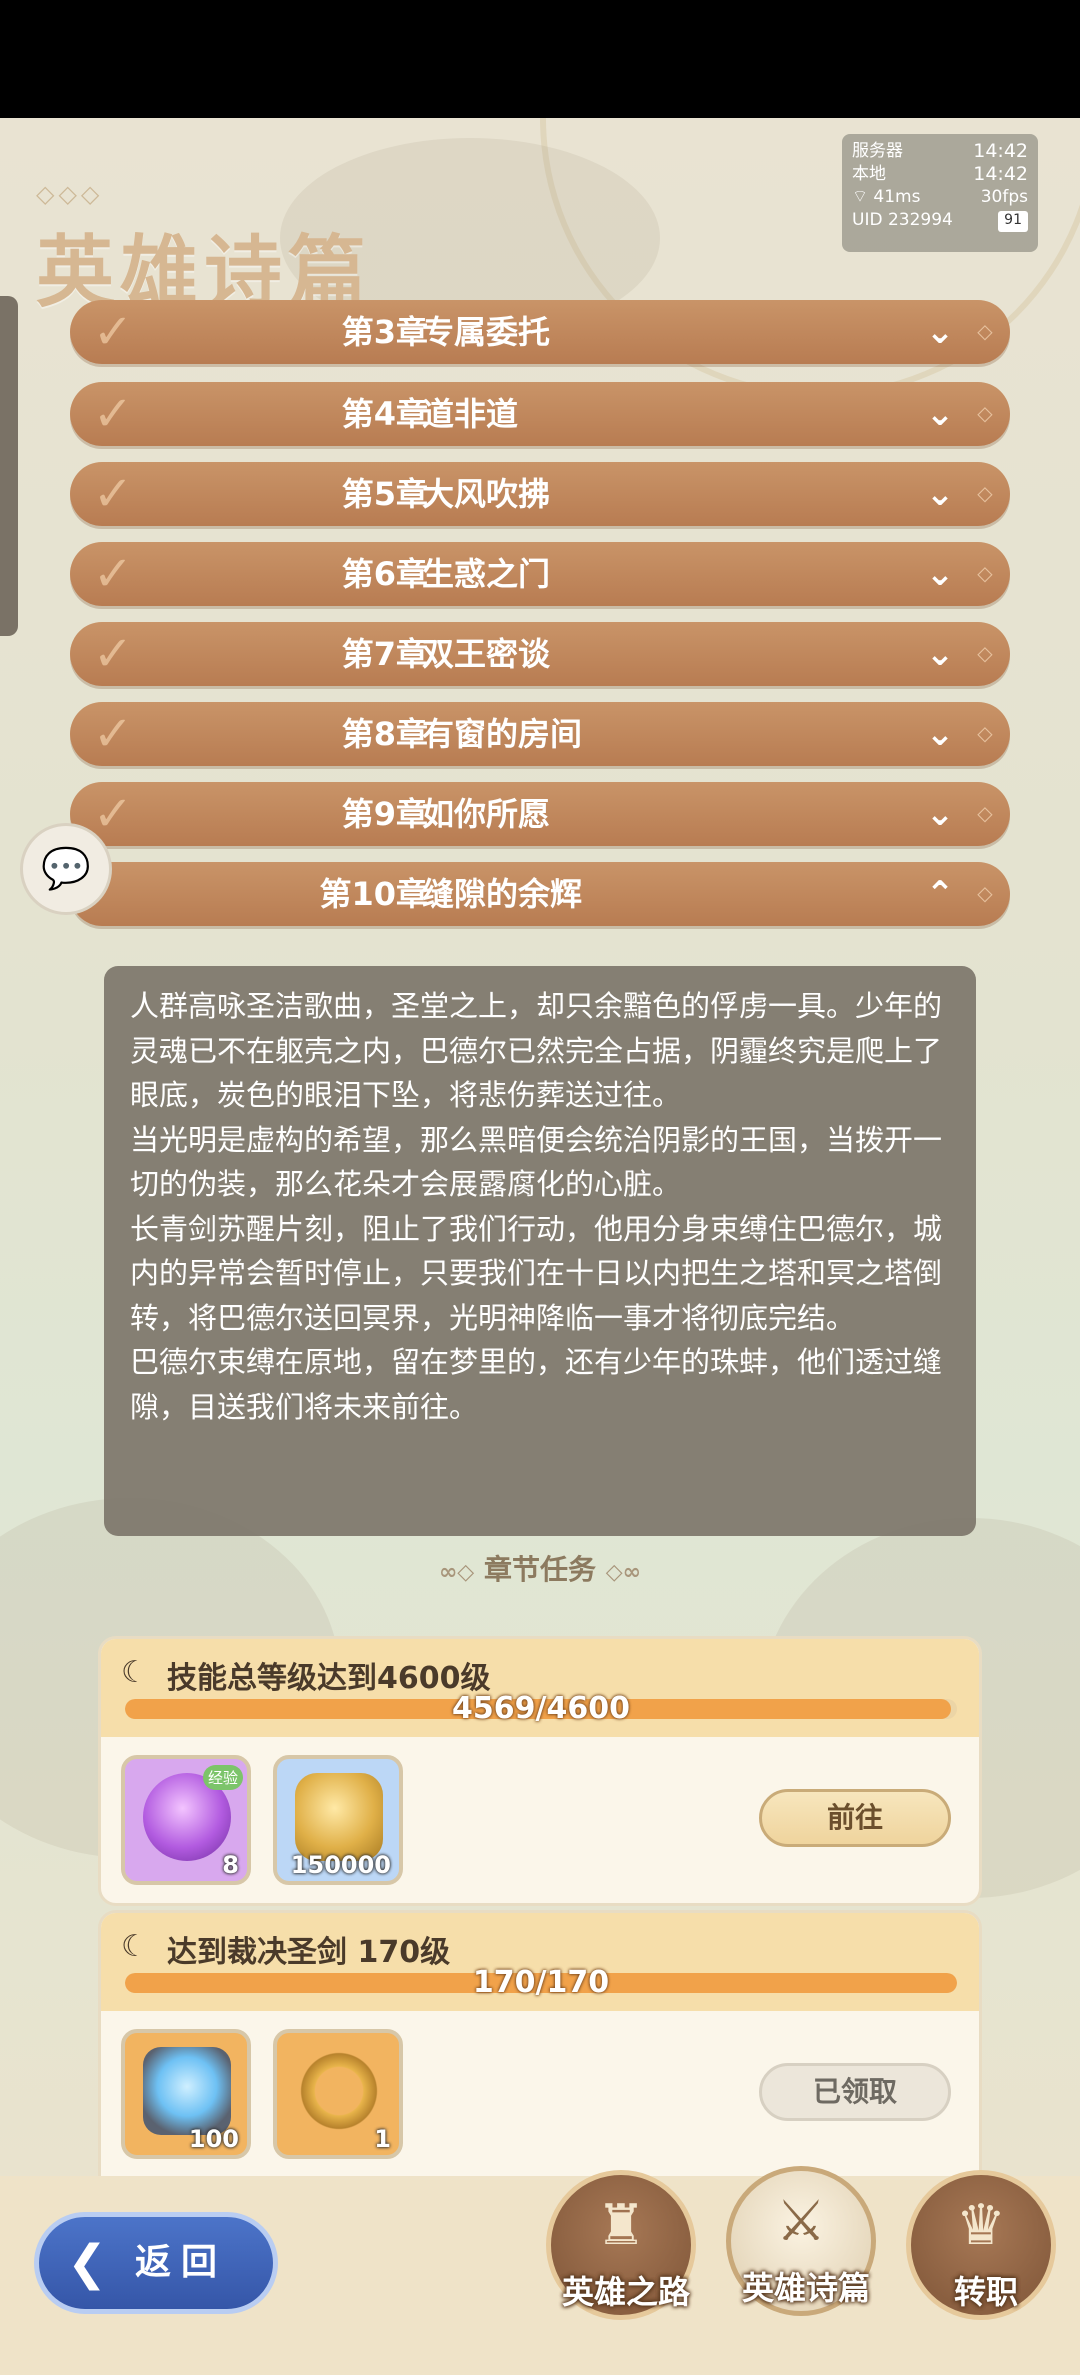 The height and width of the screenshot is (2375, 1080). What do you see at coordinates (384, 332) in the screenshot?
I see `chapter-number: 第3章` at bounding box center [384, 332].